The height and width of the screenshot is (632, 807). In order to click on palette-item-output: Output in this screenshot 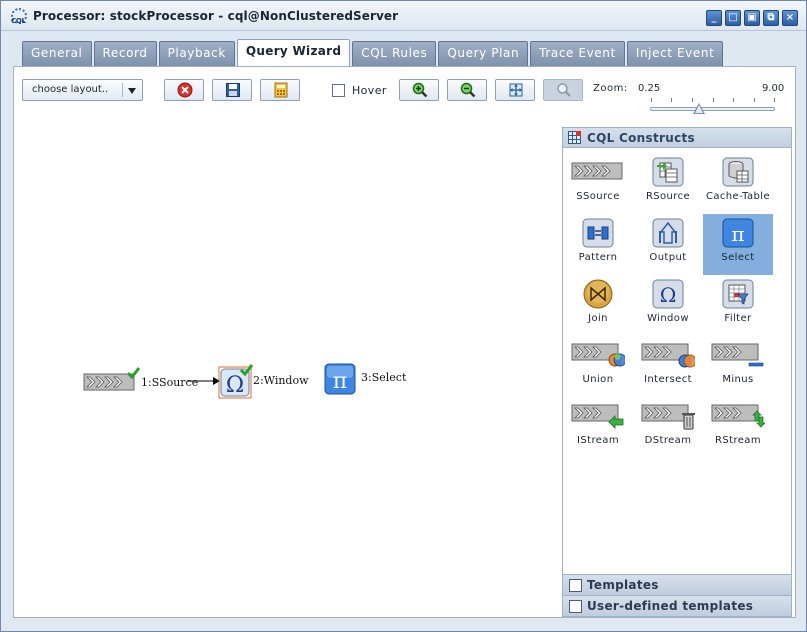, I will do `click(668, 244)`.